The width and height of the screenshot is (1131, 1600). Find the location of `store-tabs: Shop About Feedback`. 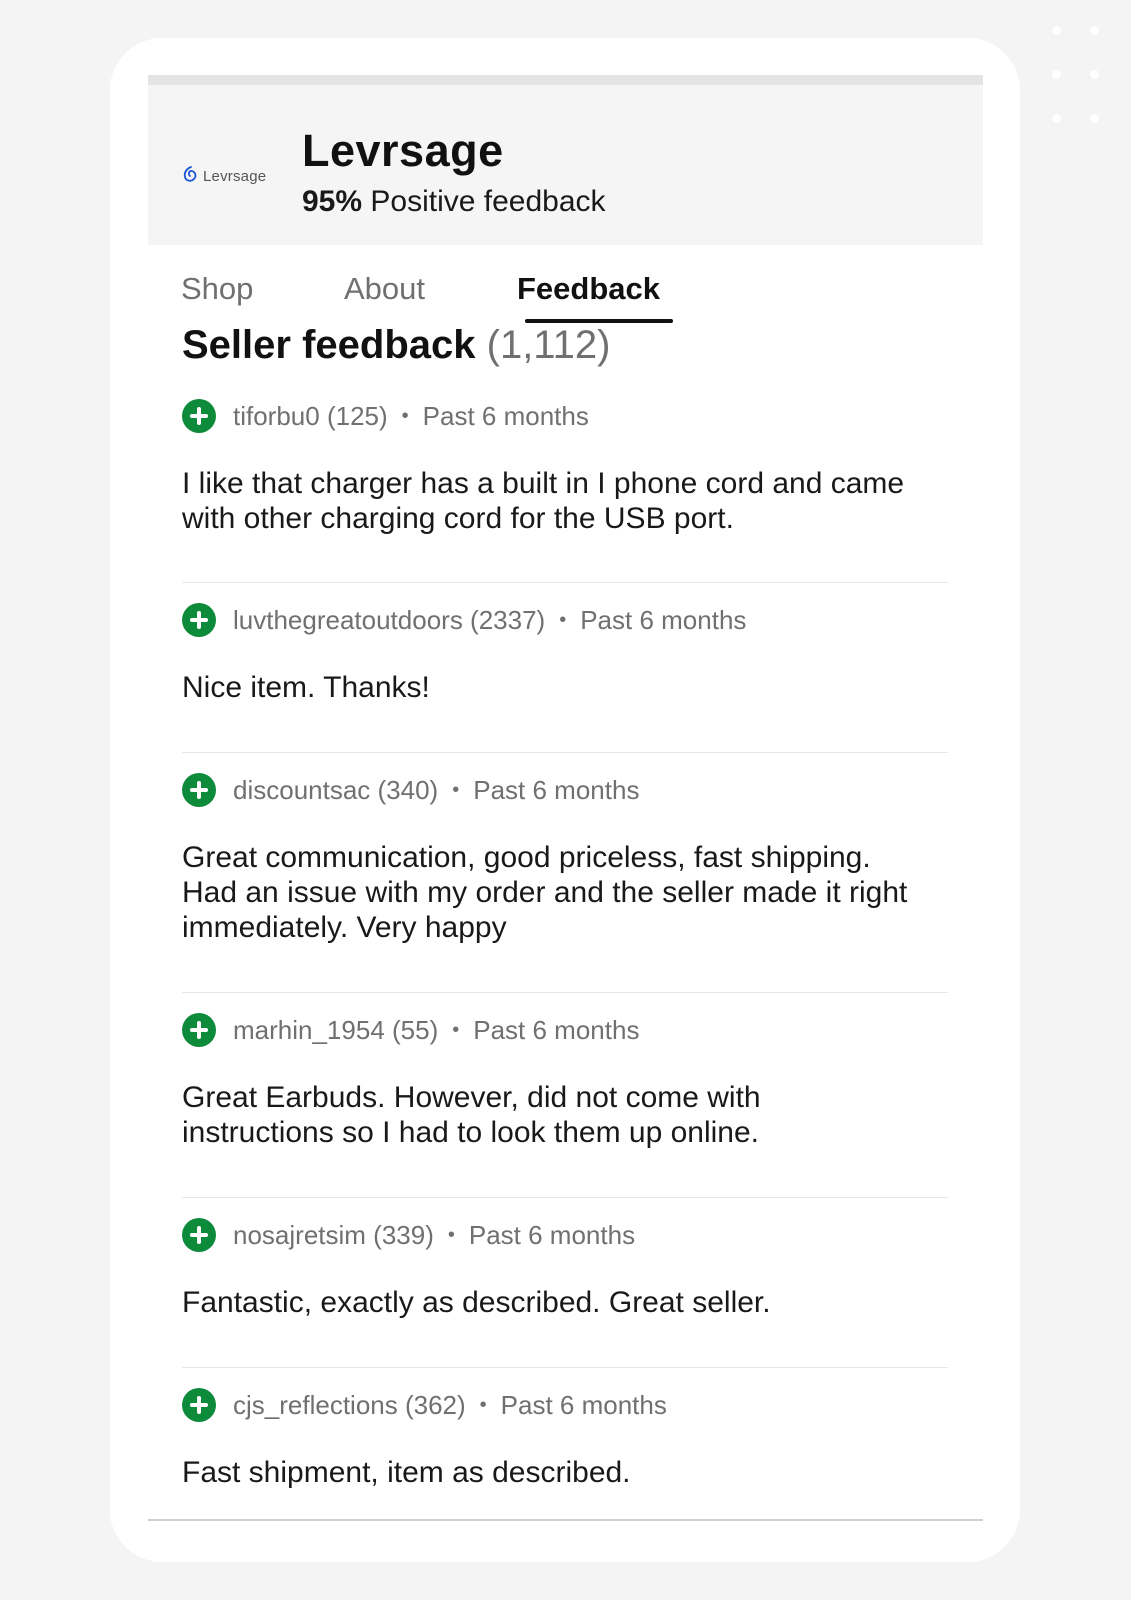

store-tabs: Shop About Feedback is located at coordinates (565, 290).